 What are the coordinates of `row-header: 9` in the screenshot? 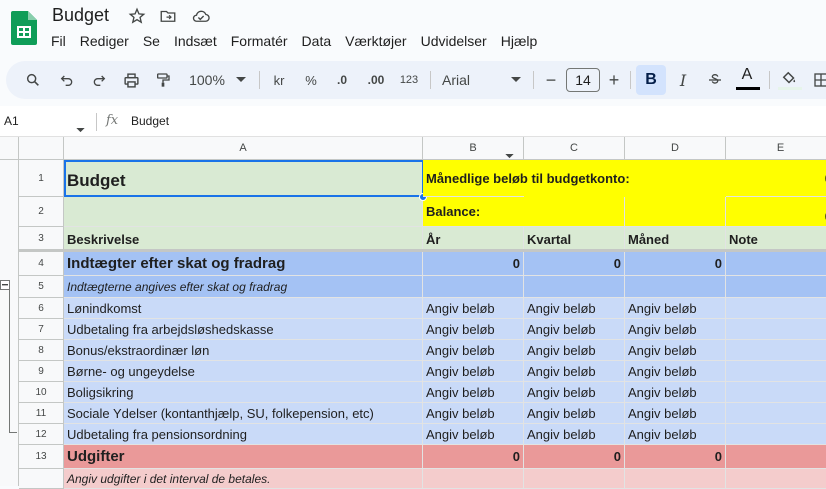 It's located at (41, 371).